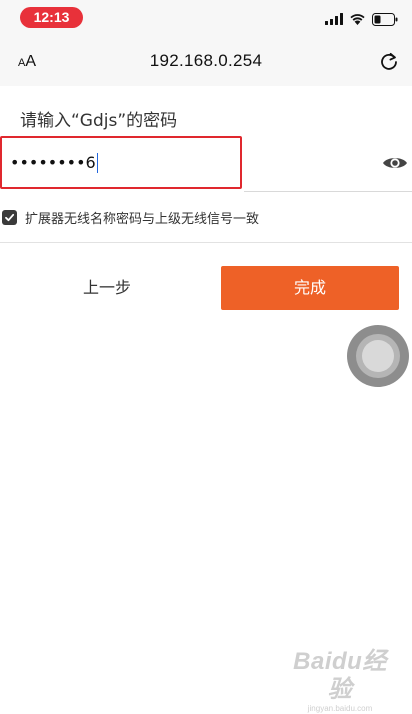  What do you see at coordinates (107, 288) in the screenshot?
I see `prev-step-button: 上一步` at bounding box center [107, 288].